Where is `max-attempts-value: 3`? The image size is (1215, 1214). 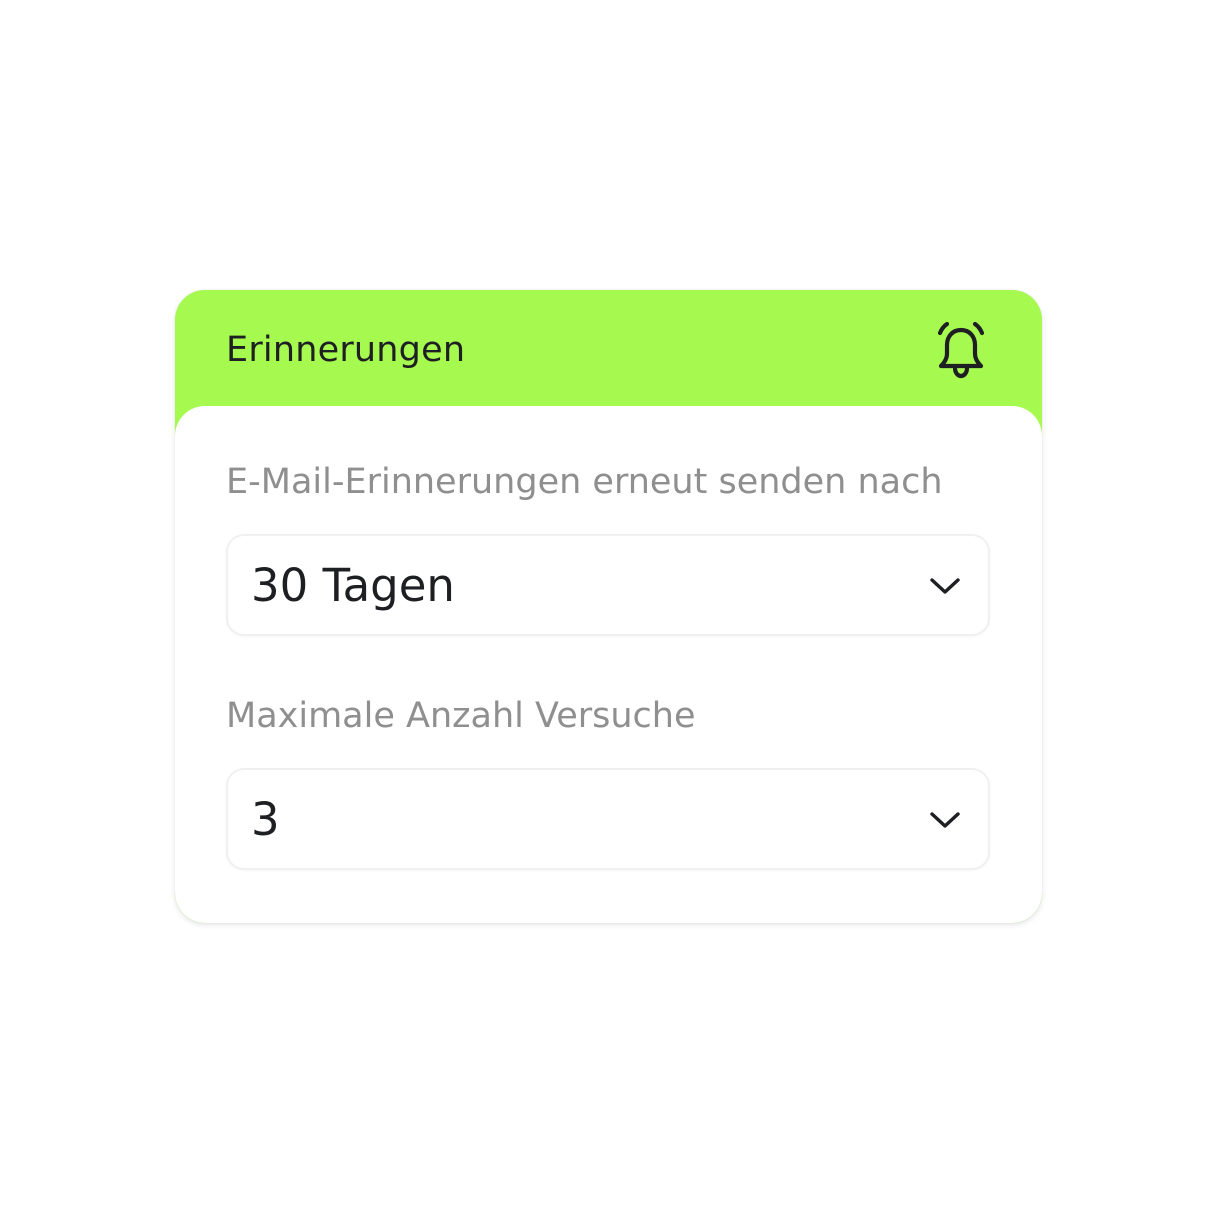 max-attempts-value: 3 is located at coordinates (265, 819).